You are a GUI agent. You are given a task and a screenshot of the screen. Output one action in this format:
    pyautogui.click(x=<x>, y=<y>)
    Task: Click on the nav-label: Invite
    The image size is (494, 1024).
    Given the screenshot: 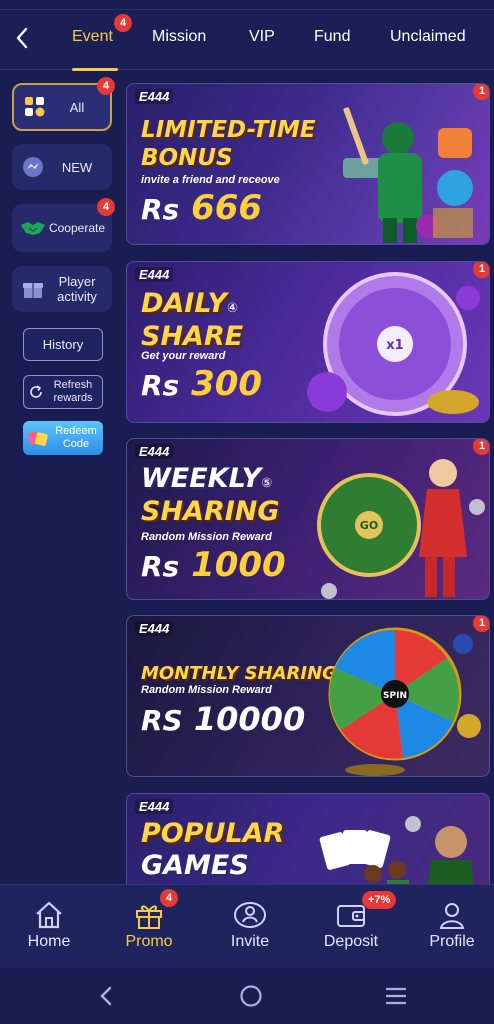 What is the action you would take?
    pyautogui.click(x=250, y=941)
    